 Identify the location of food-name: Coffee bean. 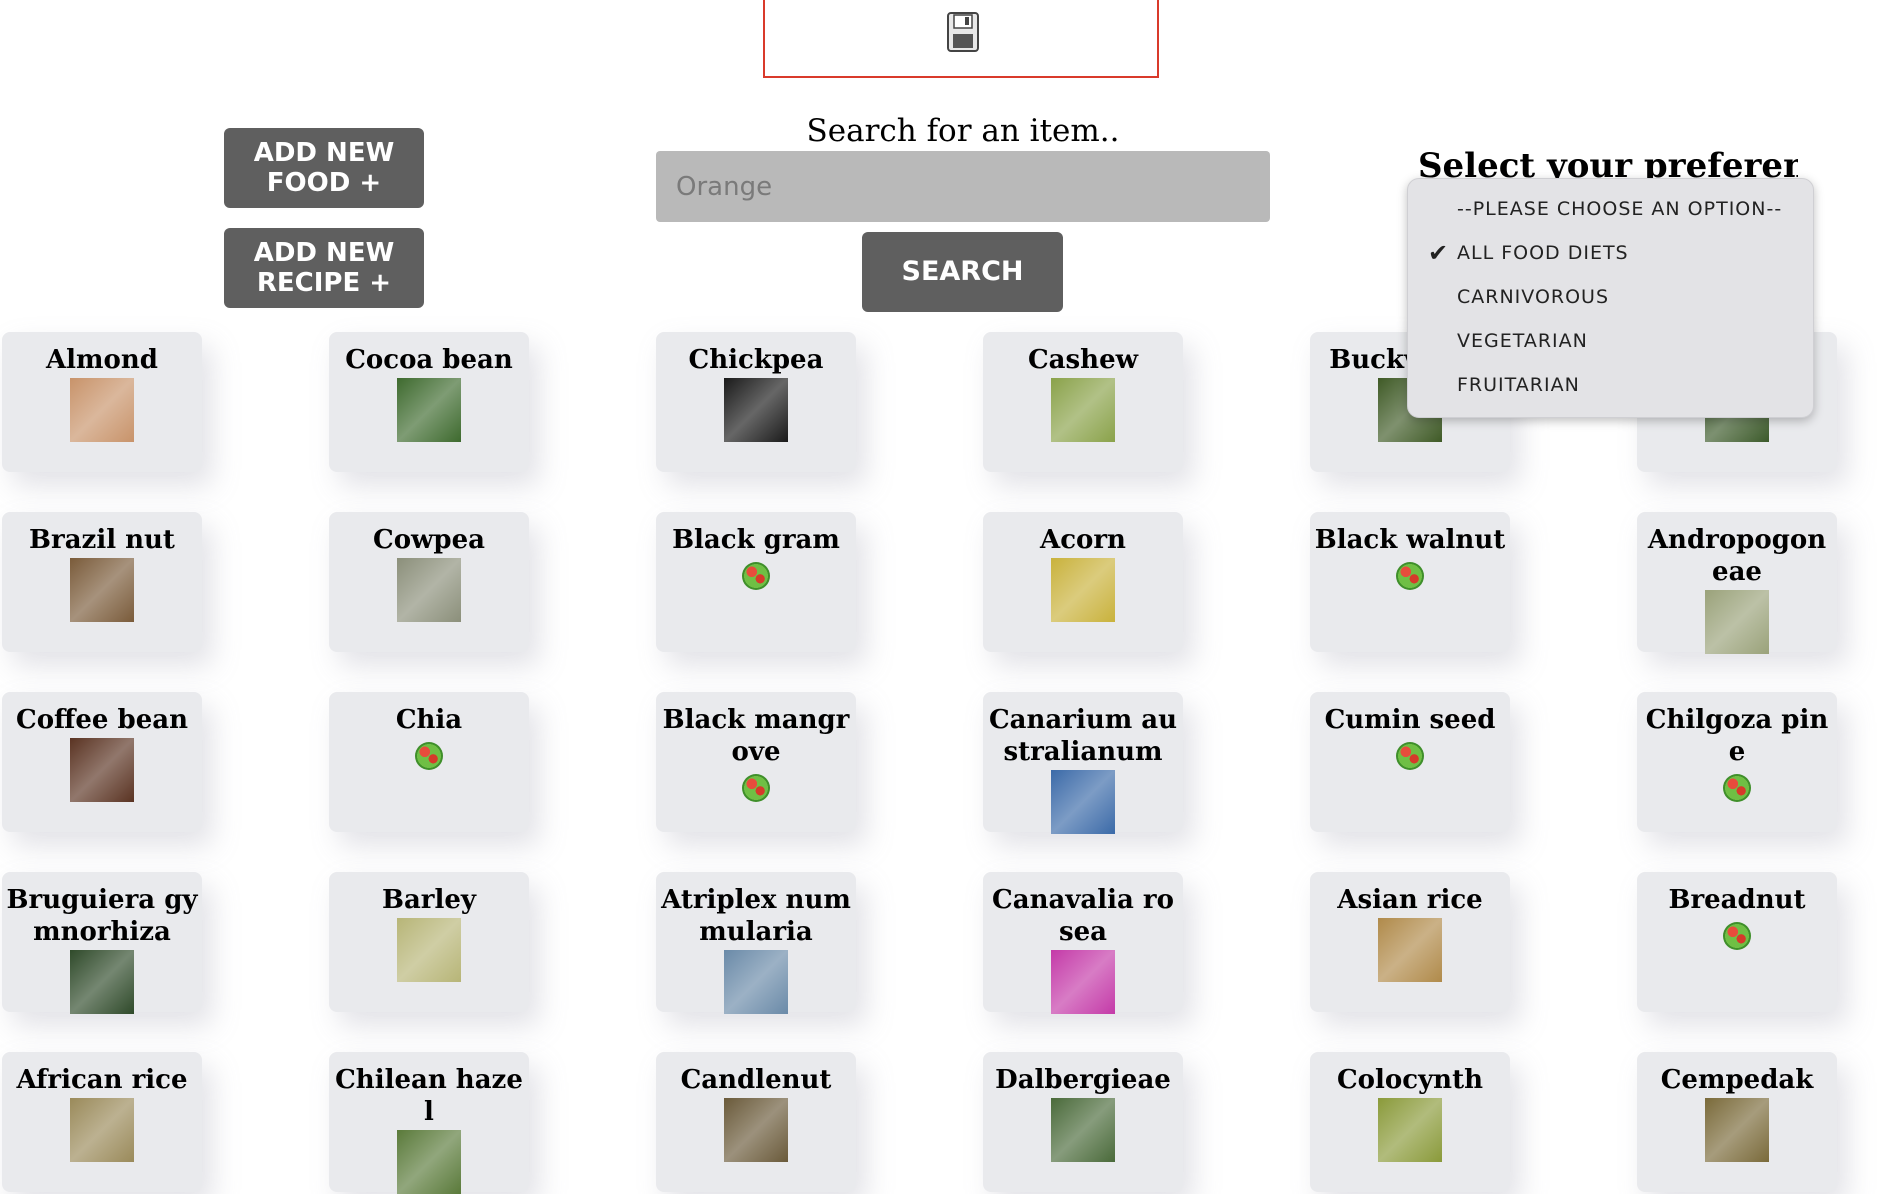
(102, 720).